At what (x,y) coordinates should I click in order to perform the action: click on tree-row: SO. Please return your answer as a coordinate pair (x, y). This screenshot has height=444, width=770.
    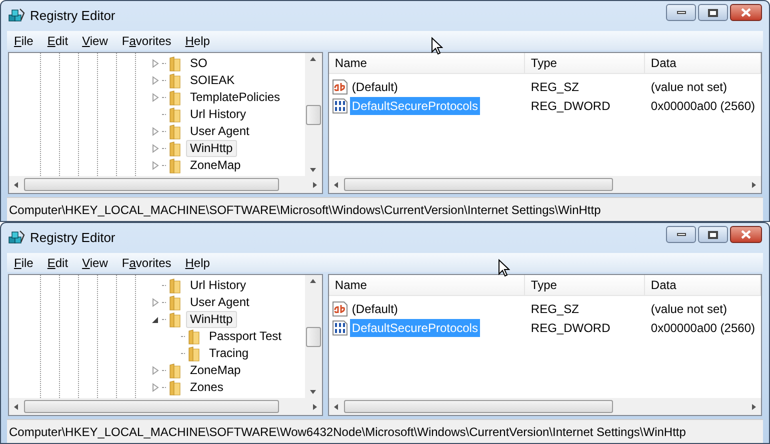
    Looking at the image, I should click on (157, 63).